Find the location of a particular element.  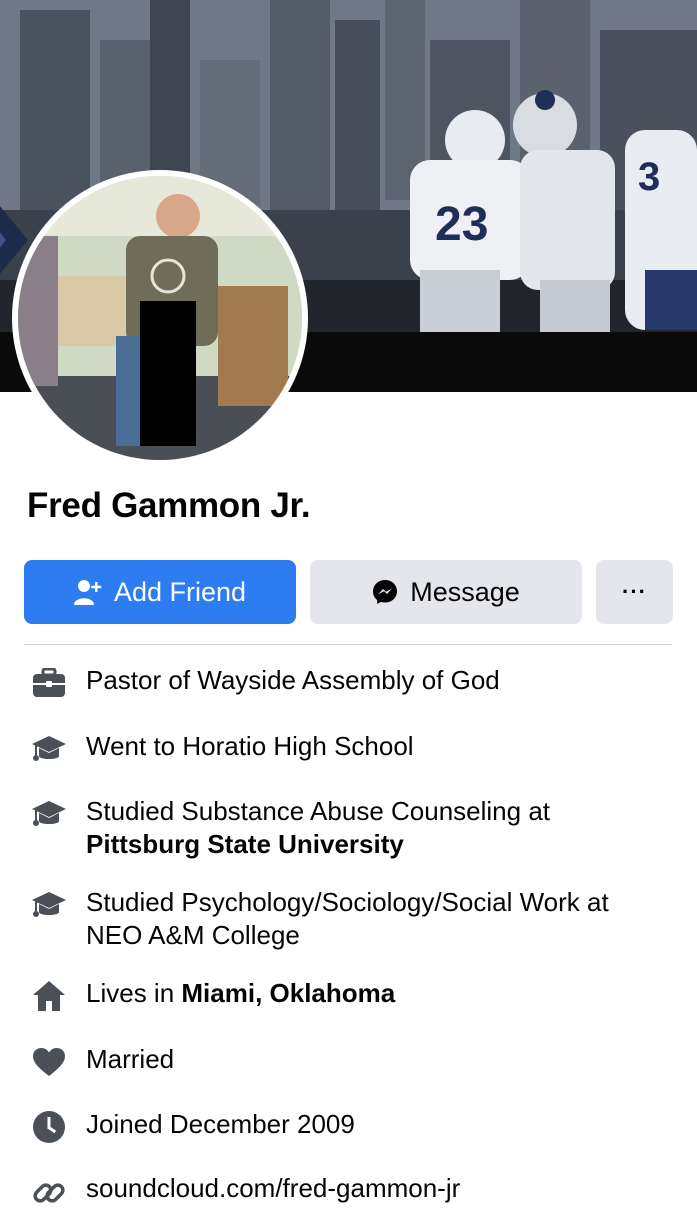

add-friend-button: Add Friend is located at coordinates (160, 592).